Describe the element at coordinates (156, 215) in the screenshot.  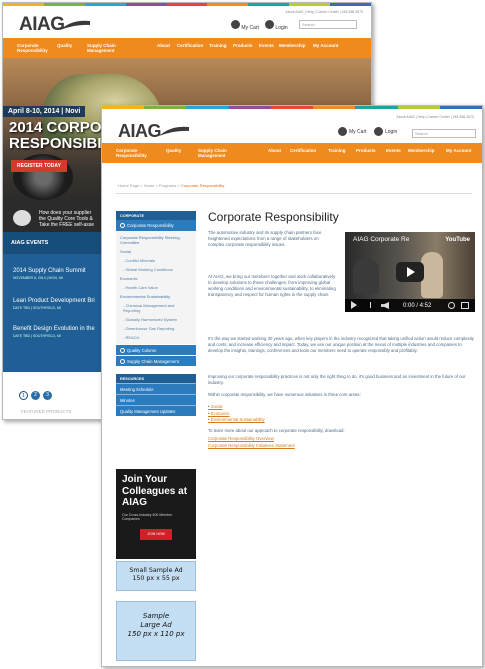
I see `sidebar-header: CORPORATE` at that location.